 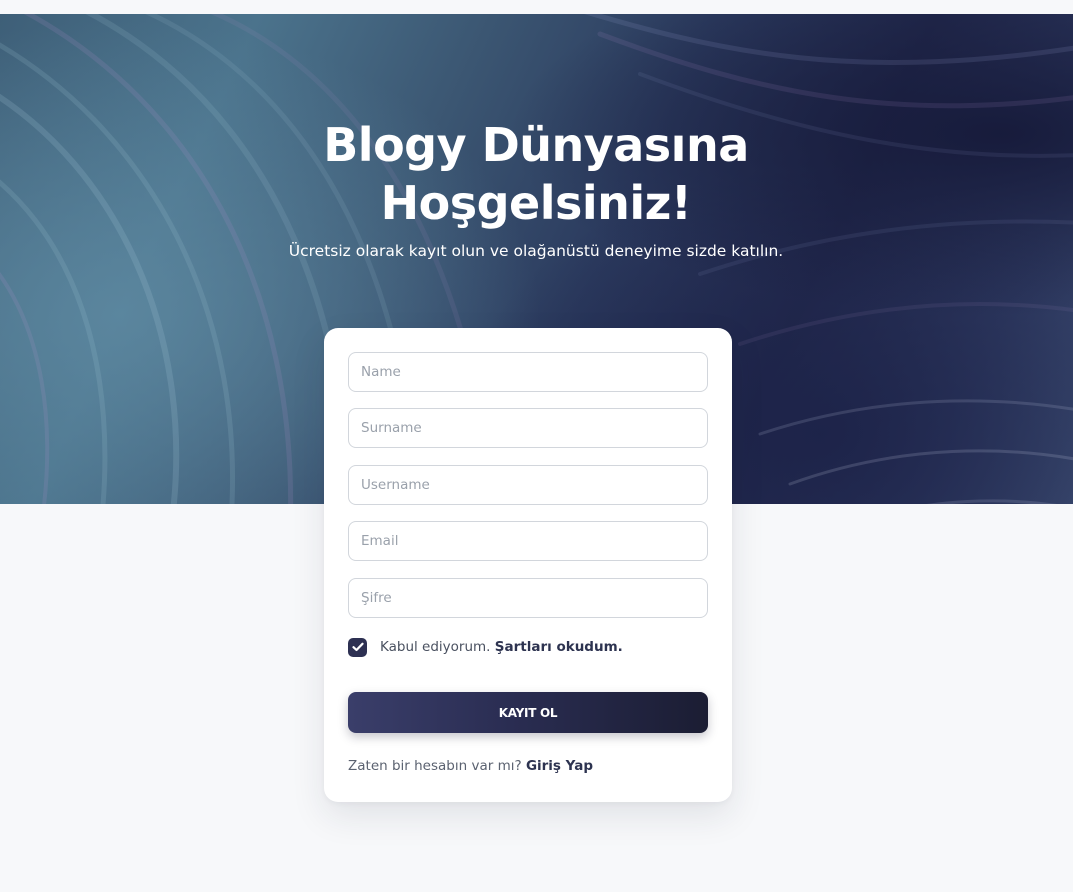 I want to click on terms-text: Kabul ediyorum., so click(x=435, y=647).